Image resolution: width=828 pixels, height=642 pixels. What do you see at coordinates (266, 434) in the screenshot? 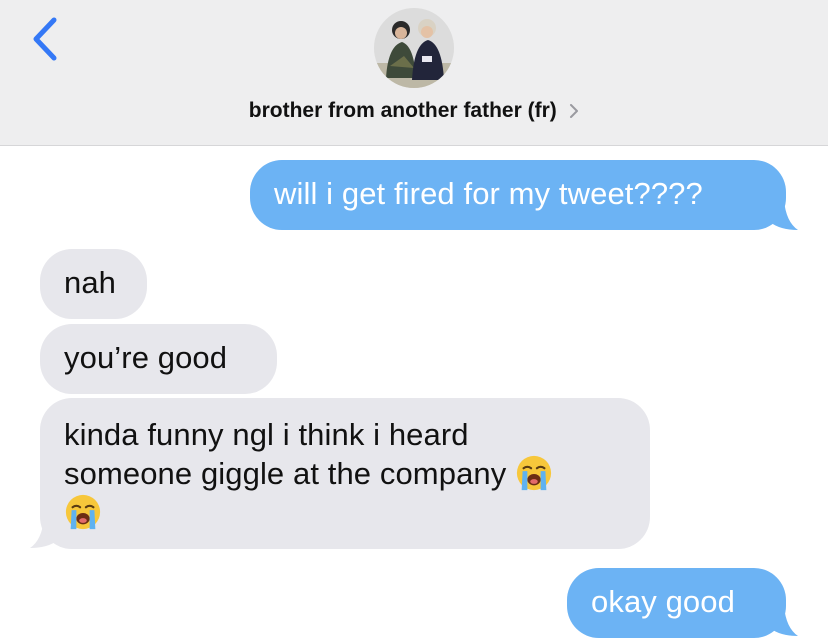
I see `message-text-line: kinda funny ngl i think i heard` at bounding box center [266, 434].